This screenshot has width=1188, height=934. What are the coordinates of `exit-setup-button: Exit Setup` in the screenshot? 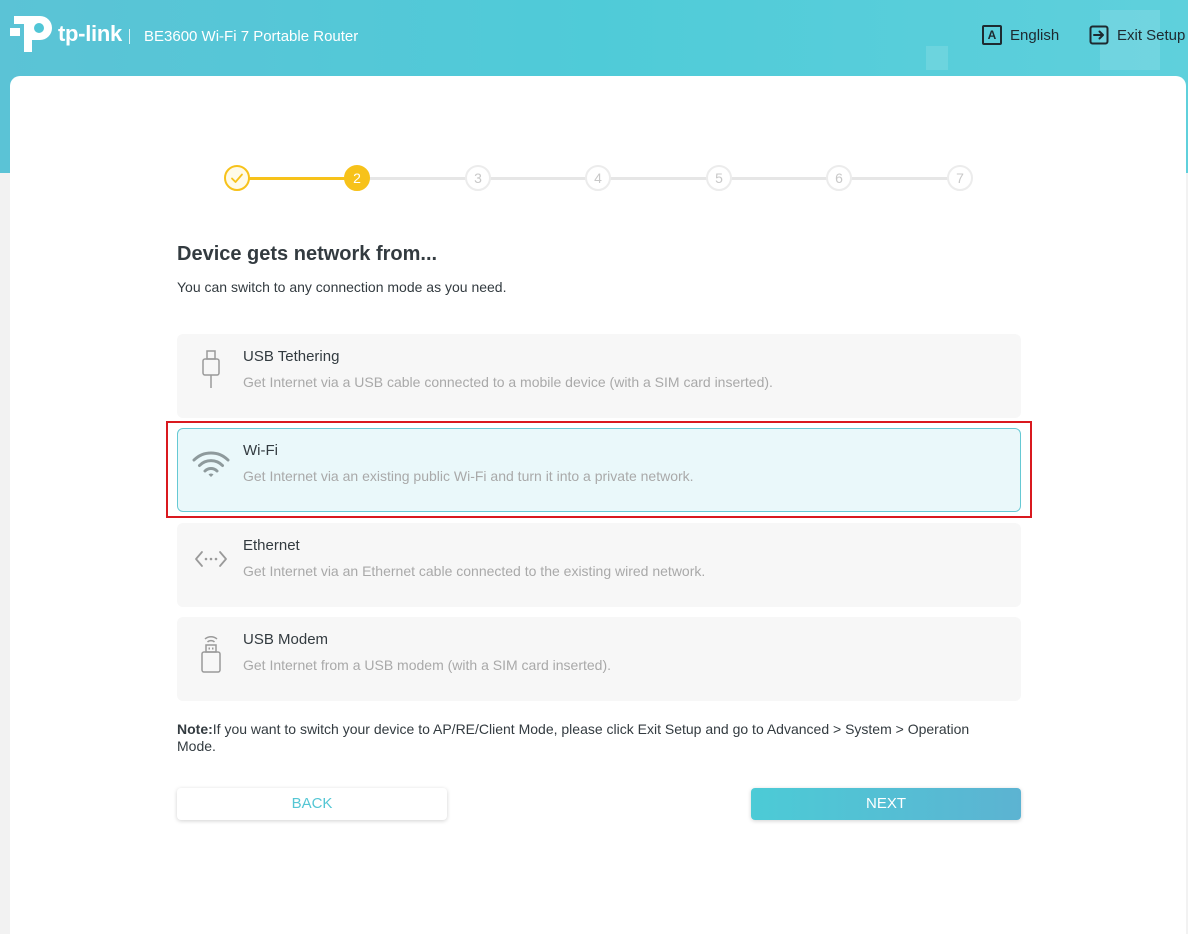 It's located at (1137, 35).